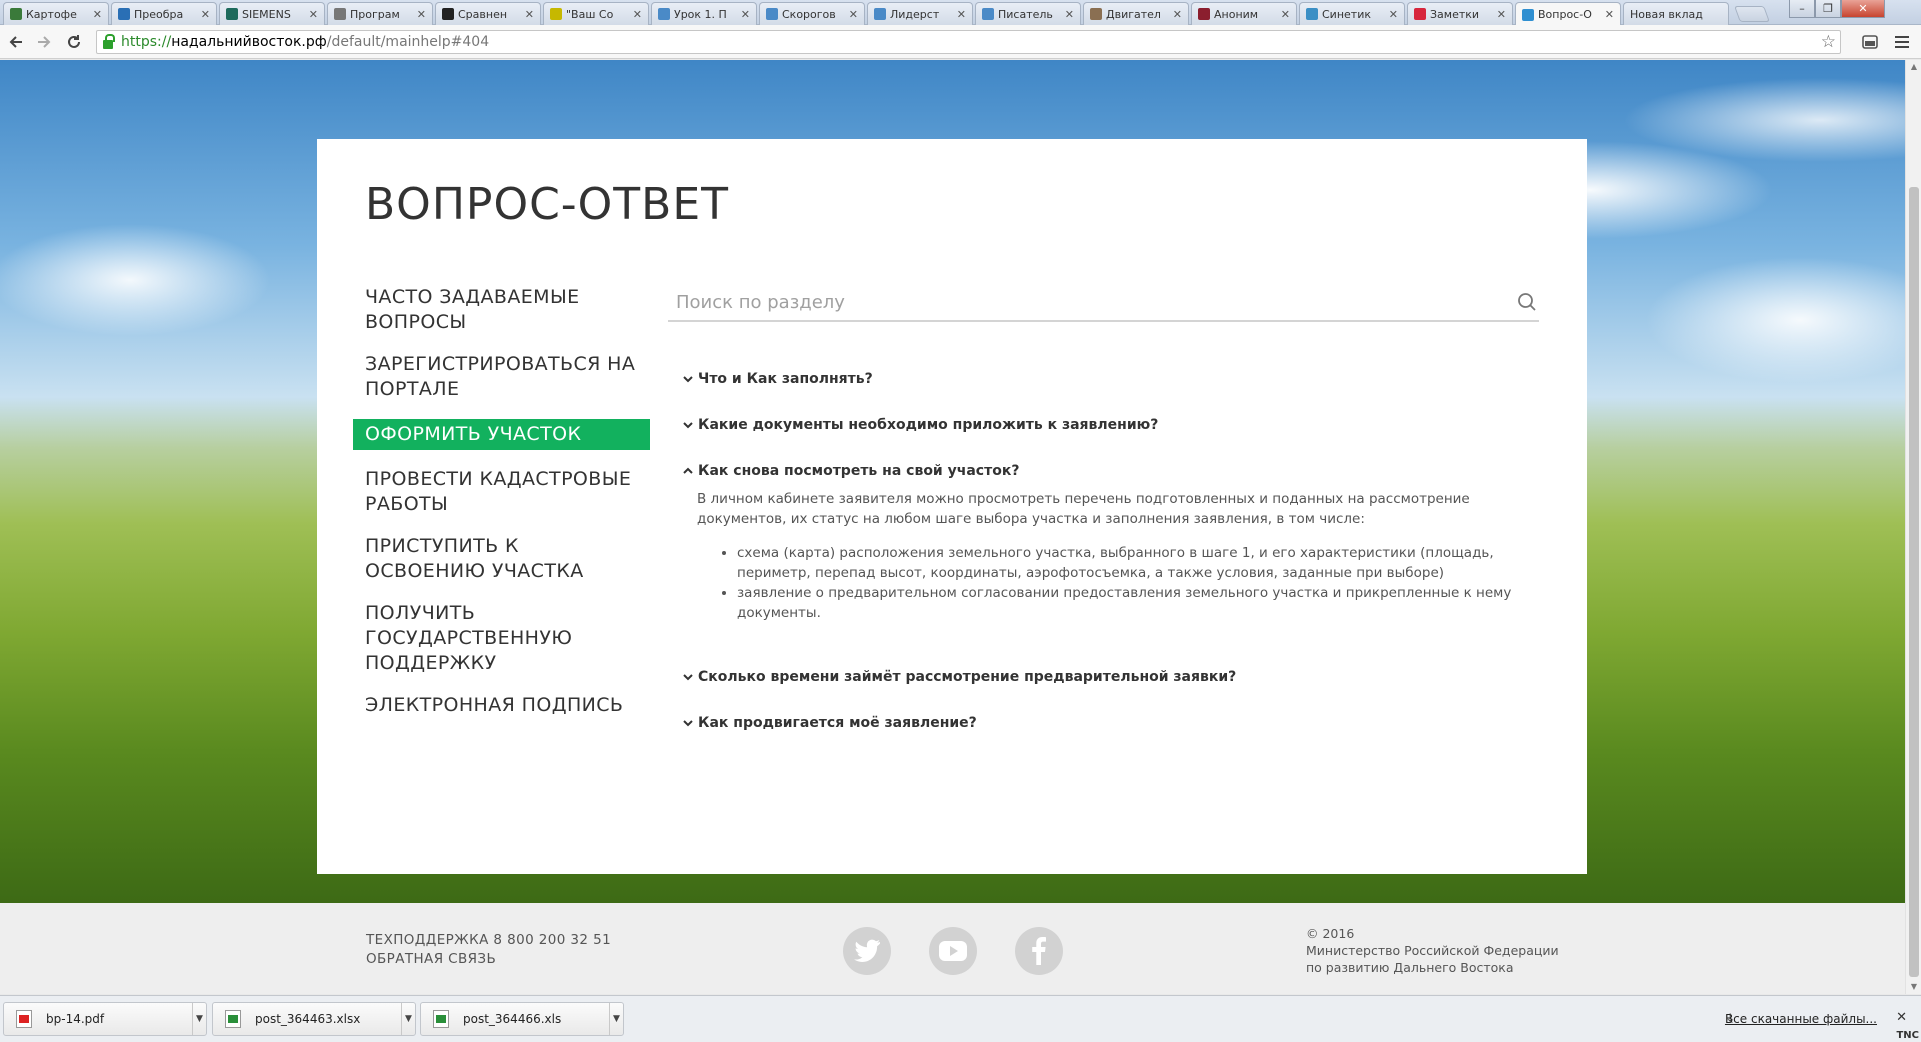 Image resolution: width=1921 pixels, height=1042 pixels. I want to click on browser-tab: SIEMENS ✕, so click(272, 13).